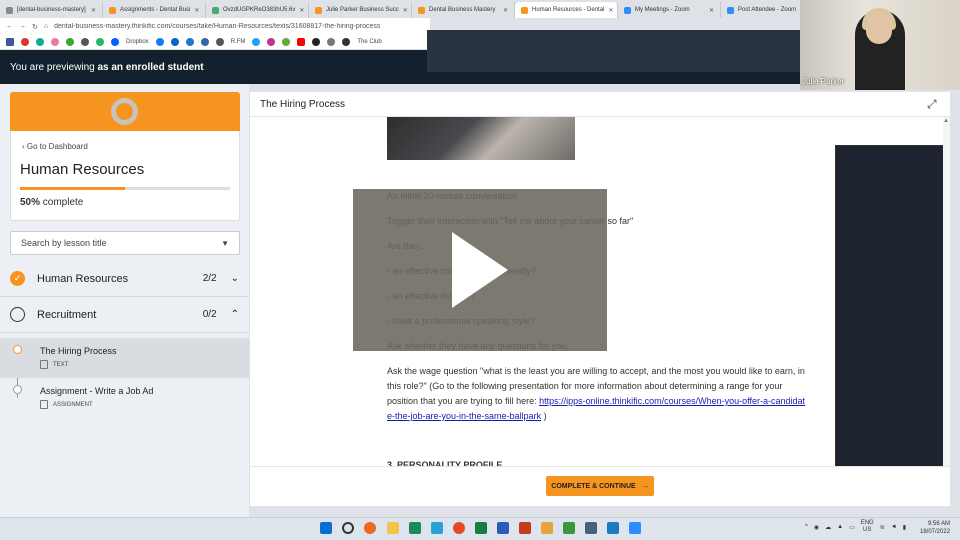  Describe the element at coordinates (946, 291) in the screenshot. I see `scrollbar` at that location.